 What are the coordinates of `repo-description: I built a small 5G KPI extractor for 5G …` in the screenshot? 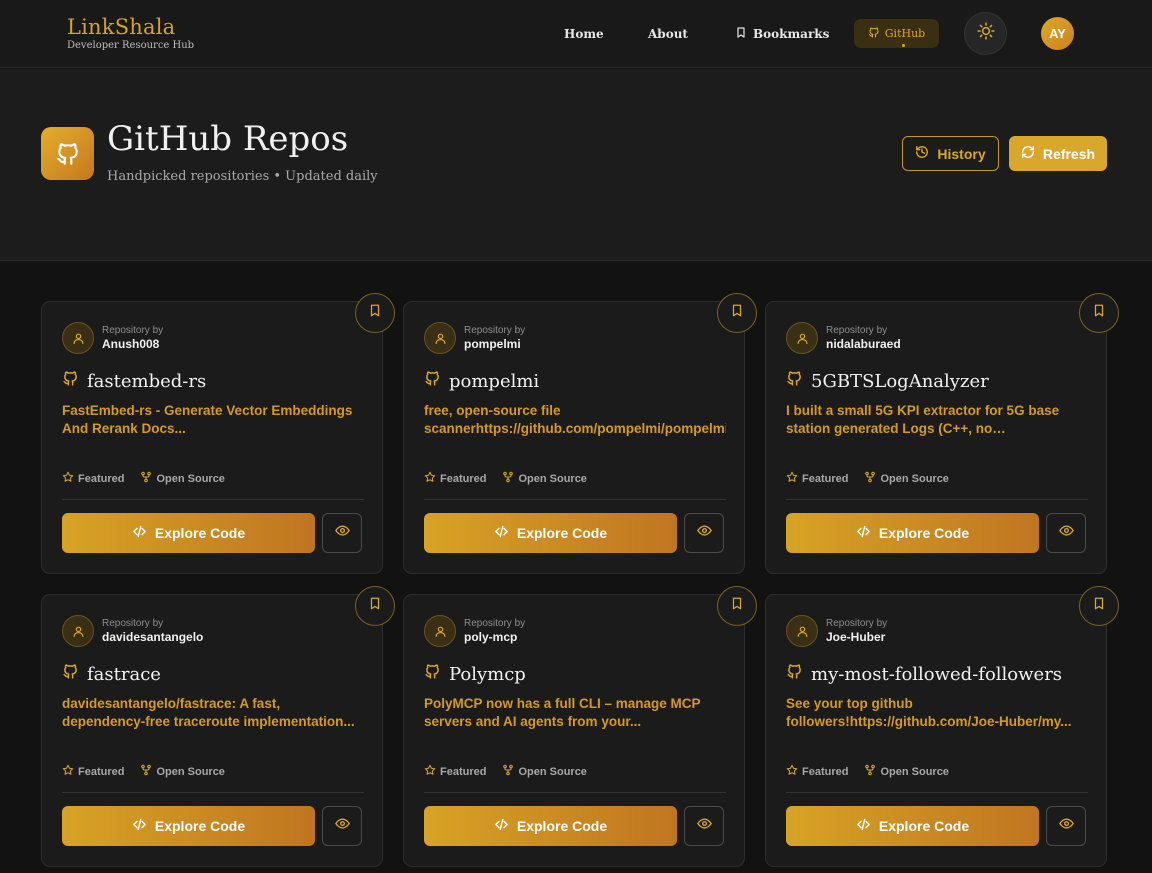 It's located at (923, 419).